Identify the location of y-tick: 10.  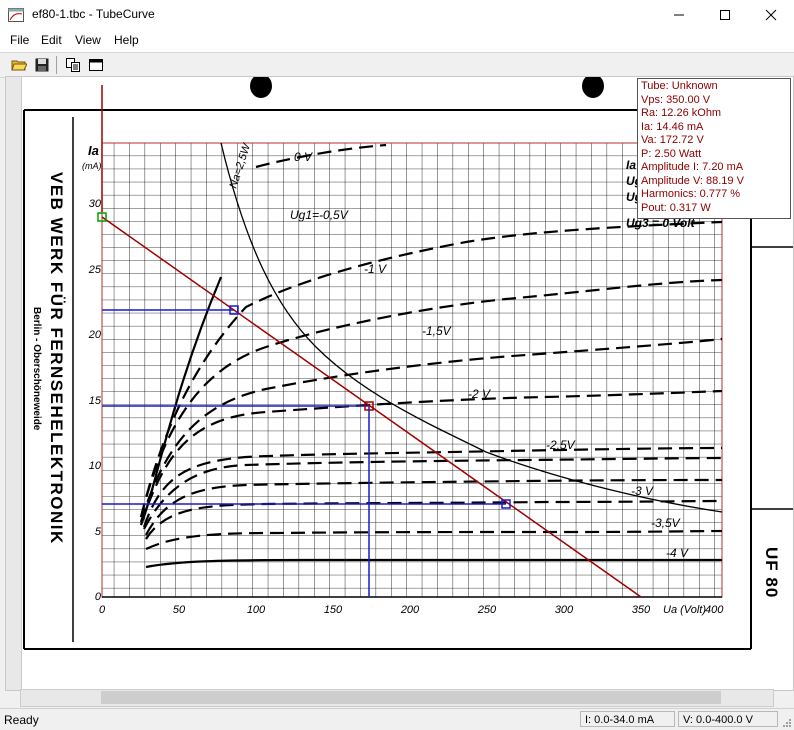
(95, 466).